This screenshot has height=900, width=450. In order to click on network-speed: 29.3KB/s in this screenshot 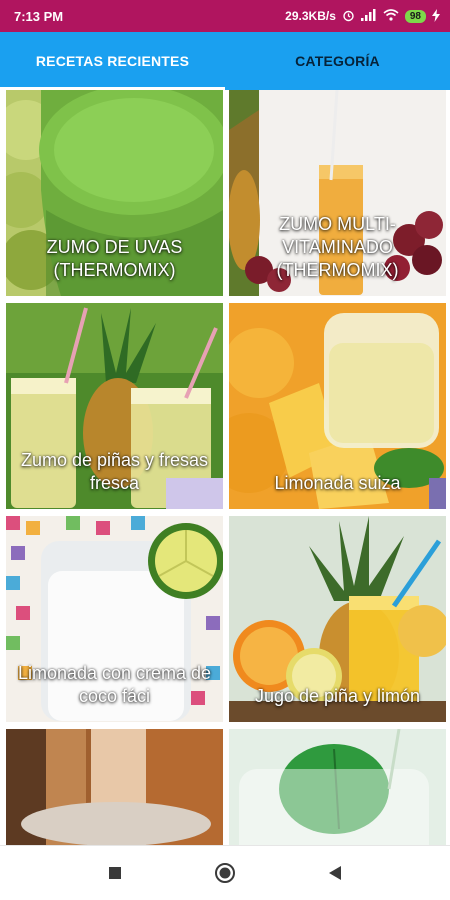, I will do `click(310, 16)`.